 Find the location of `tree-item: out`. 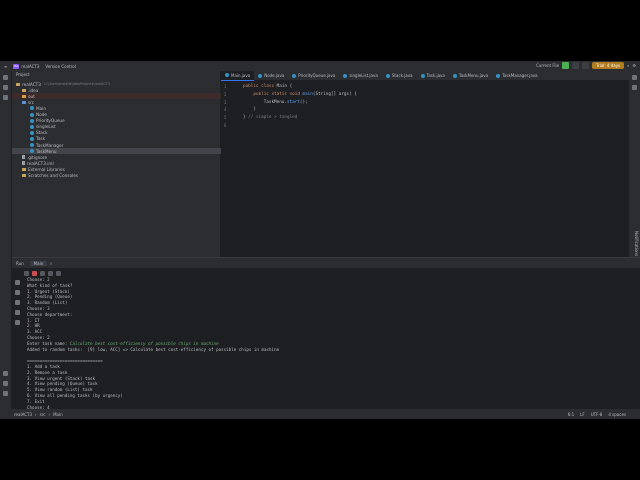

tree-item: out is located at coordinates (119, 96).